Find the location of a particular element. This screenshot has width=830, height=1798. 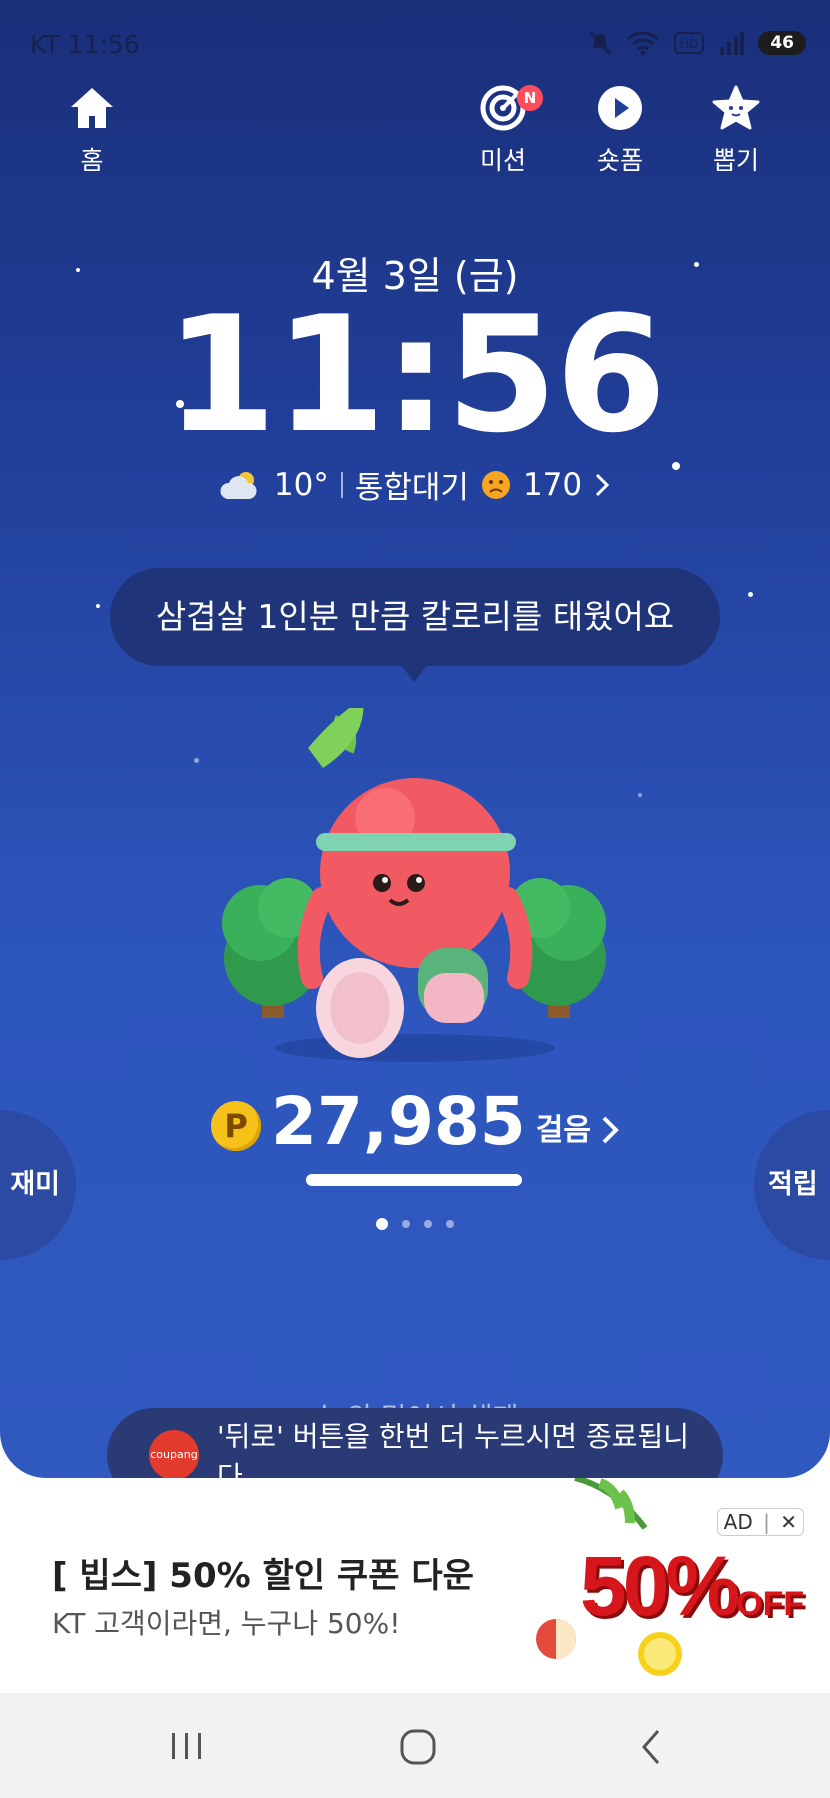

ad-title: [ 빕스] 50% 할인 쿠폰 다운 is located at coordinates (263, 1576).